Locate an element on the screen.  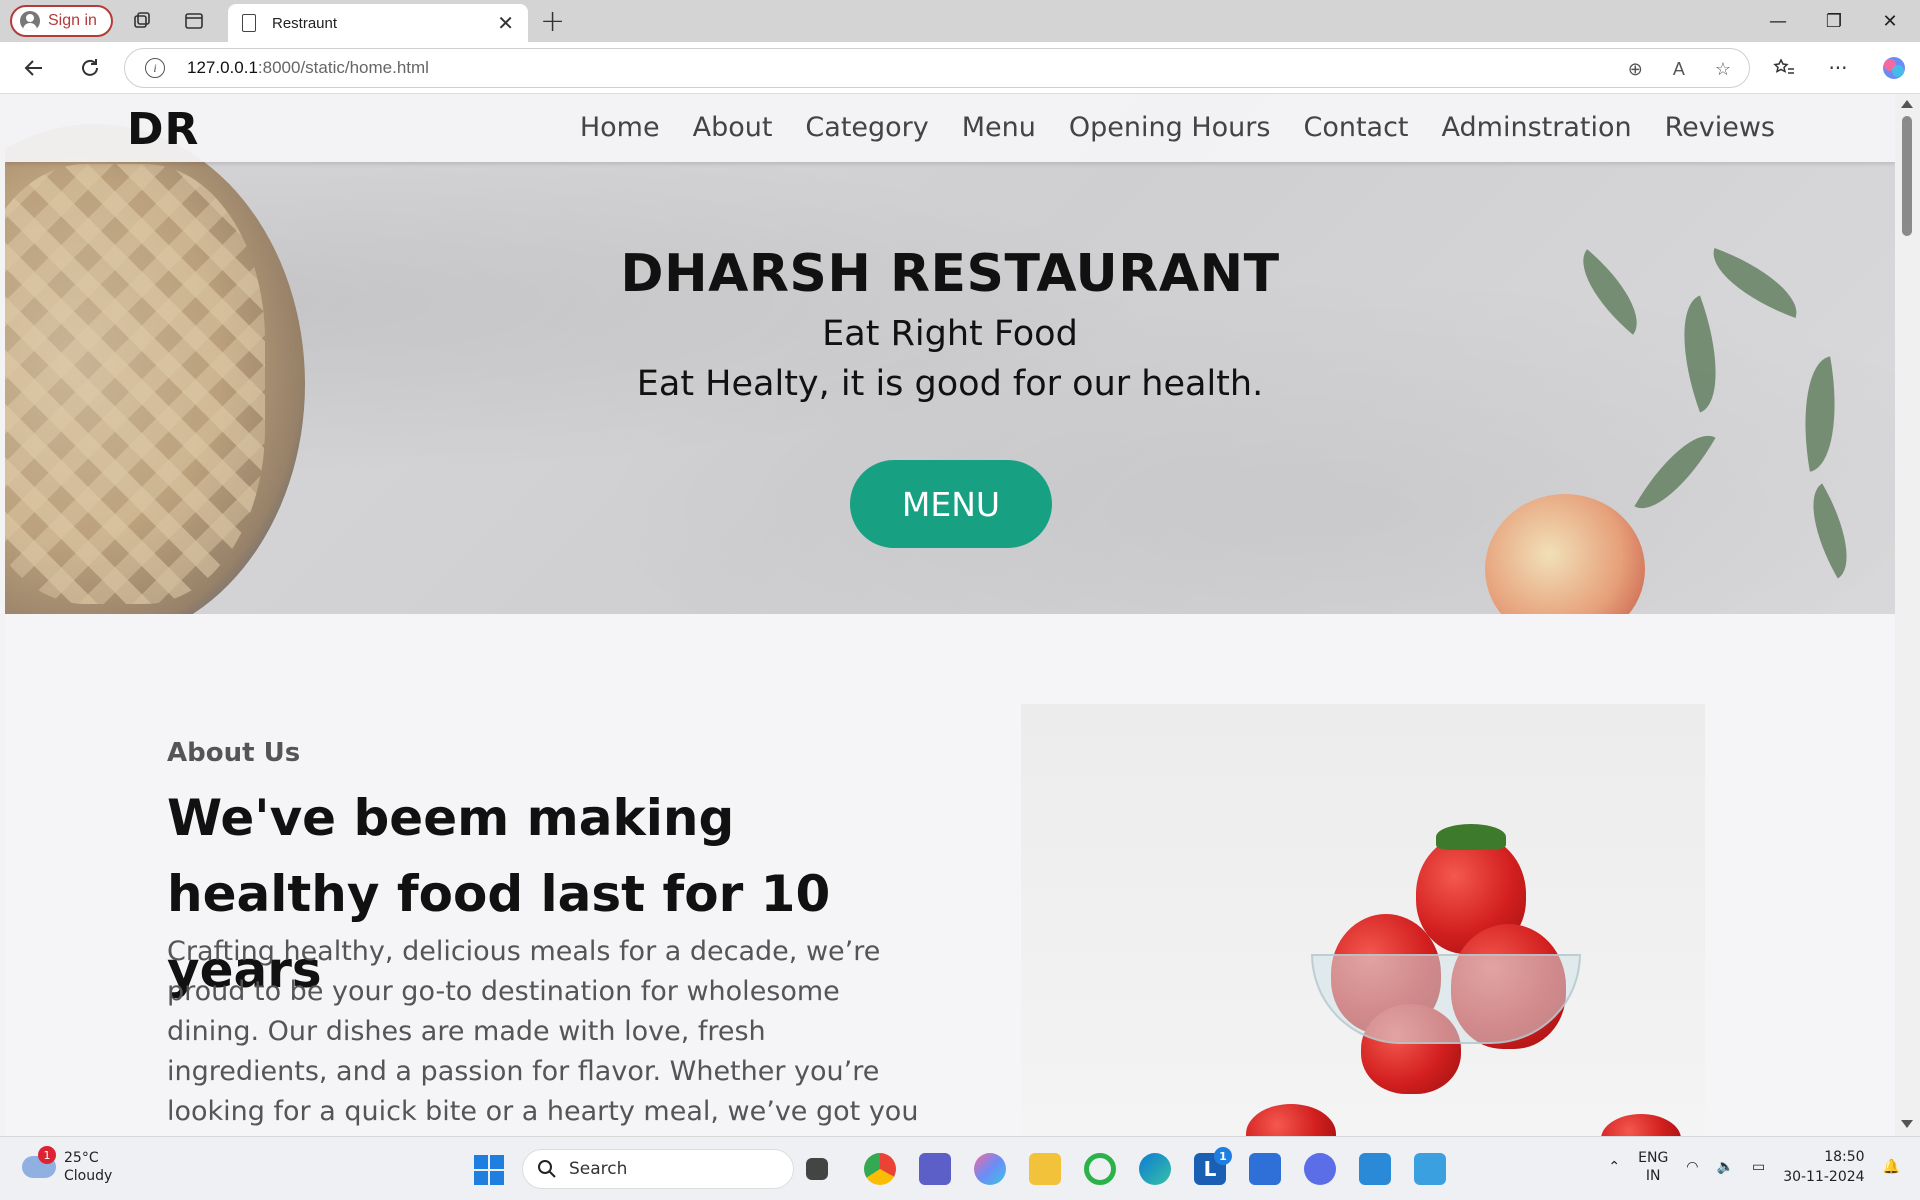
scrollbar-thumb is located at coordinates (1907, 176).